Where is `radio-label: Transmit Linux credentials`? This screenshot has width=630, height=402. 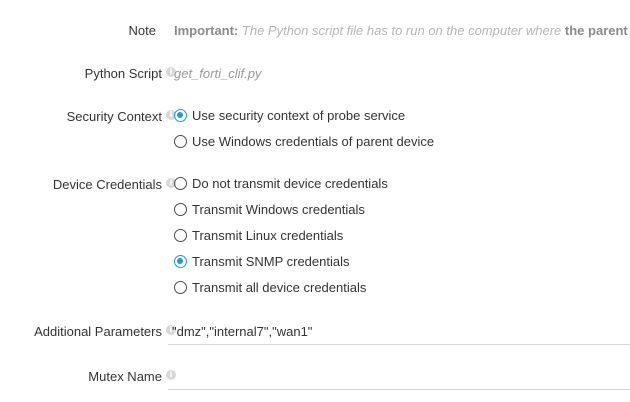
radio-label: Transmit Linux credentials is located at coordinates (268, 235).